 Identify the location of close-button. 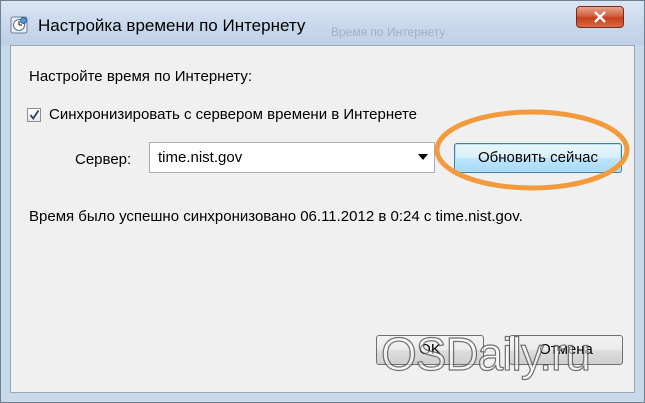
(600, 17).